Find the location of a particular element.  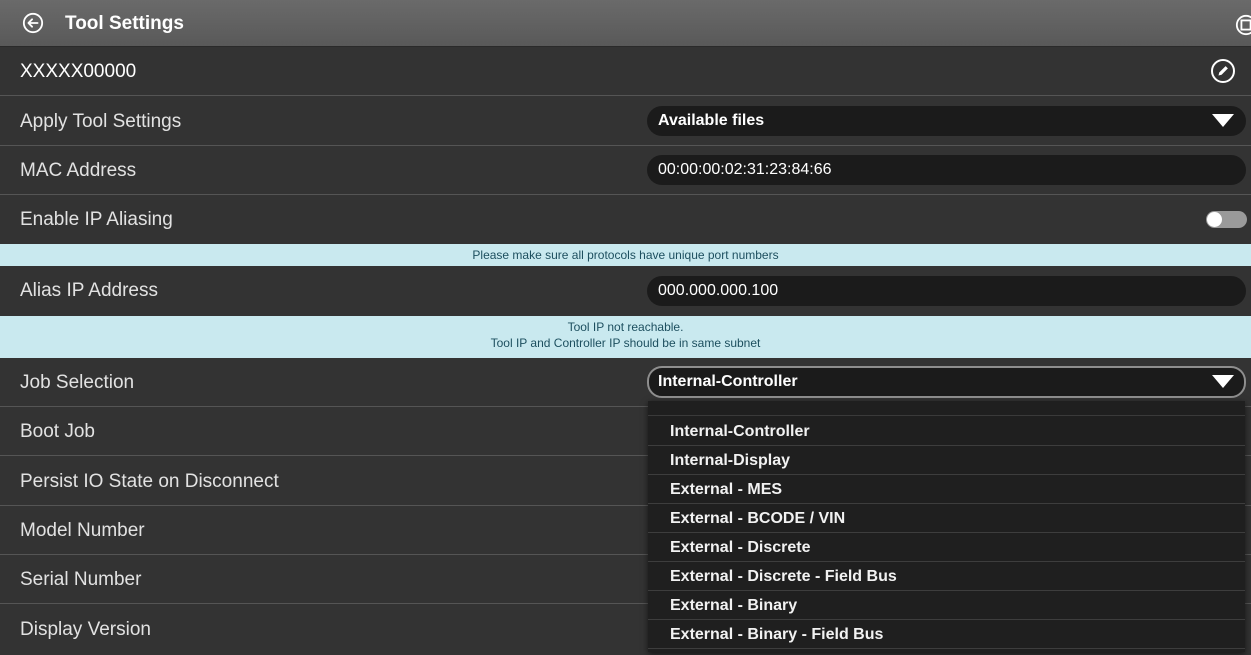

job-selection-value: Internal-Controller is located at coordinates (728, 381).